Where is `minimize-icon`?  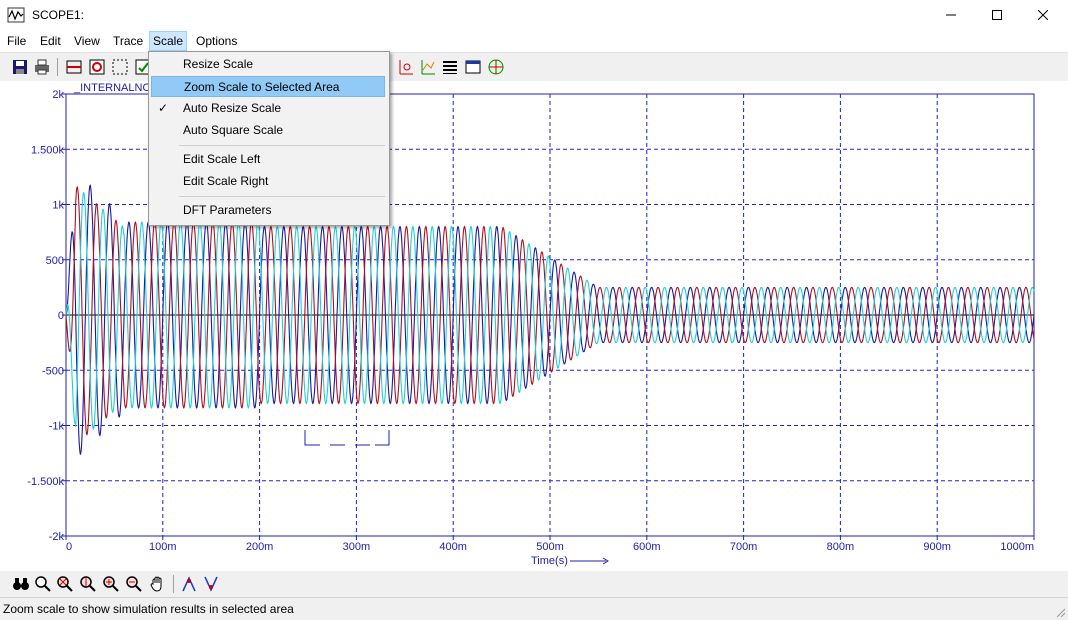
minimize-icon is located at coordinates (951, 15).